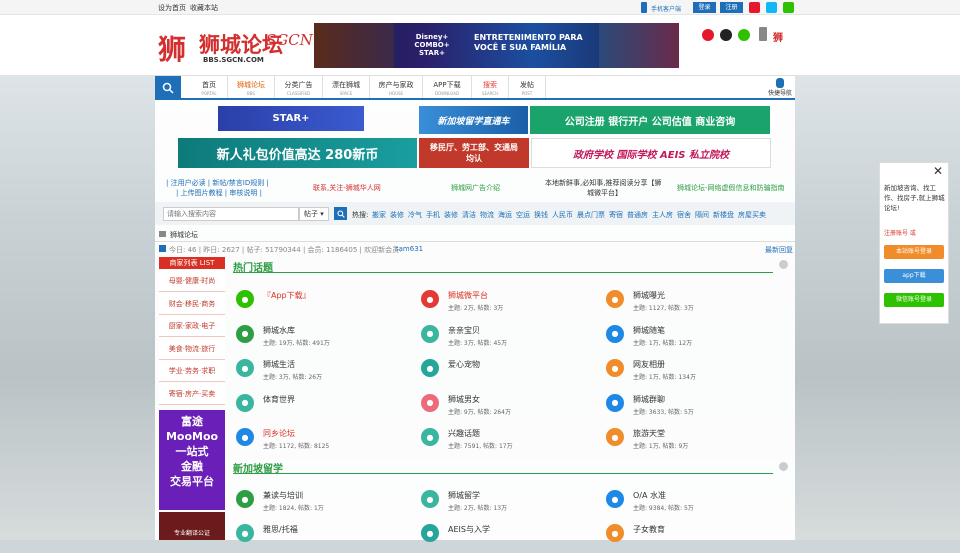 The height and width of the screenshot is (553, 960). What do you see at coordinates (651, 153) in the screenshot?
I see `ad-schools: 政府学校 国际学校 AEIS 私立院校` at bounding box center [651, 153].